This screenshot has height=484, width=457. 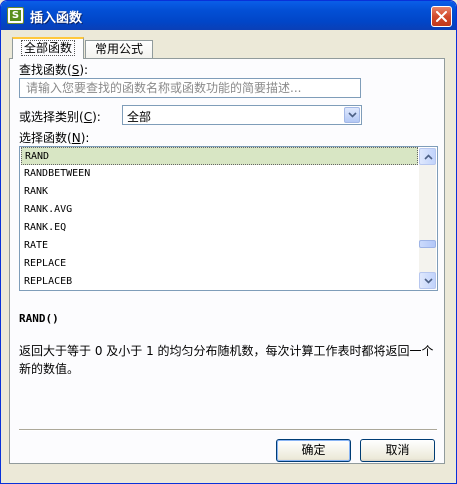 I want to click on ok-button: 确定, so click(x=313, y=450).